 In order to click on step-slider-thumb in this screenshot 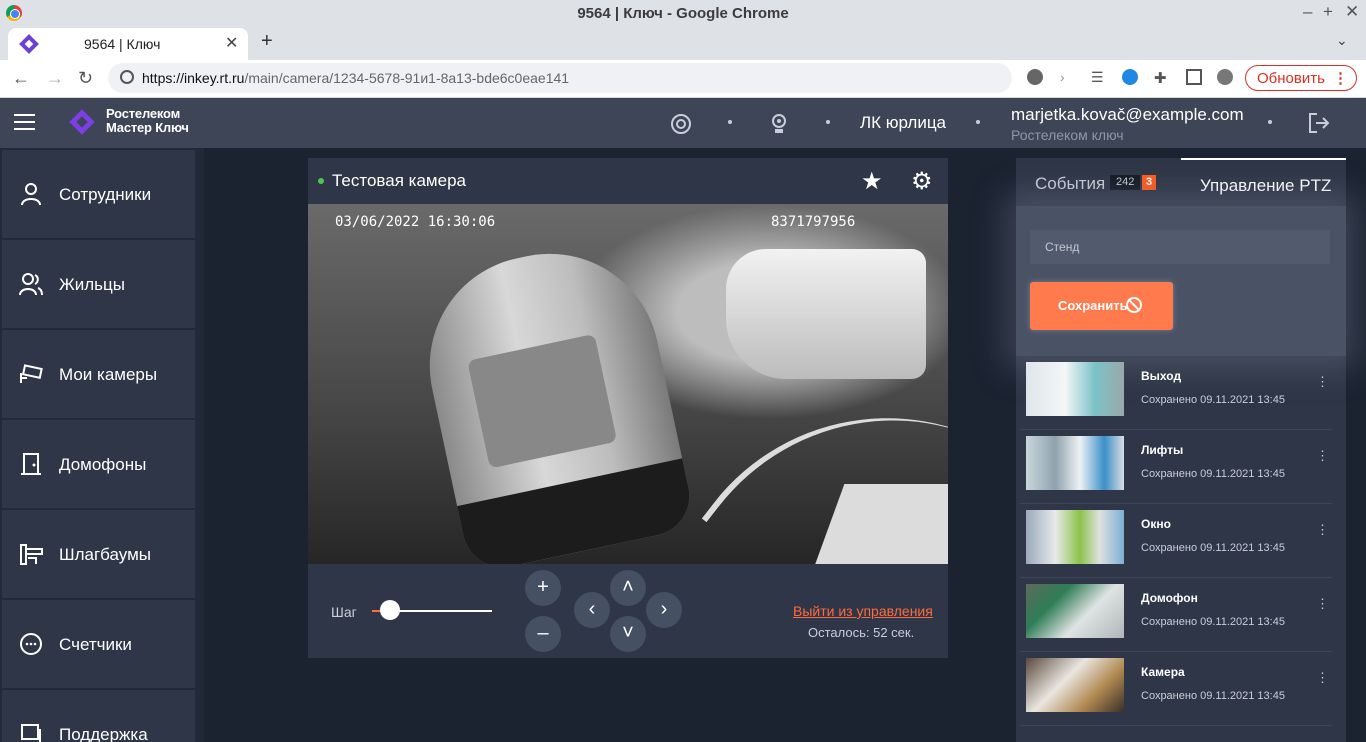, I will do `click(390, 610)`.